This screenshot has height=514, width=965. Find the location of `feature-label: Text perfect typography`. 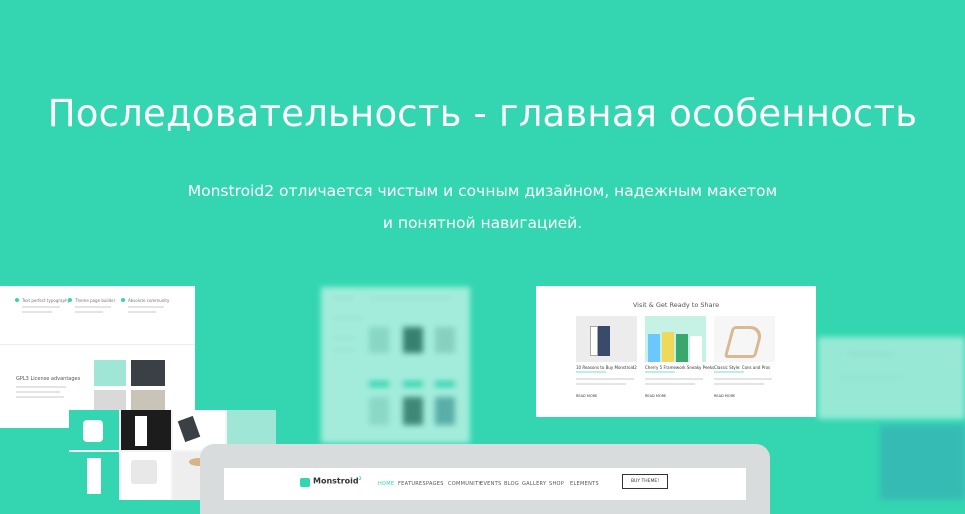

feature-label: Text perfect typography is located at coordinates (46, 300).